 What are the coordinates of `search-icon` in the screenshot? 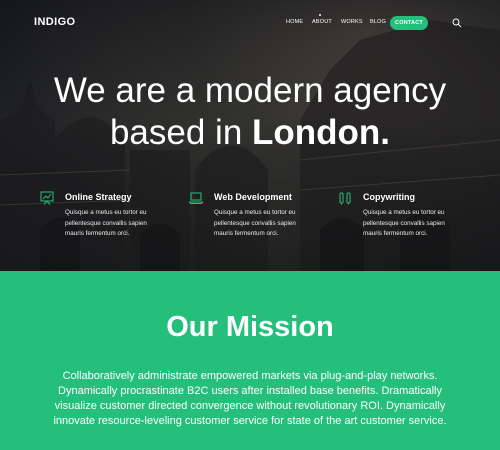 It's located at (457, 23).